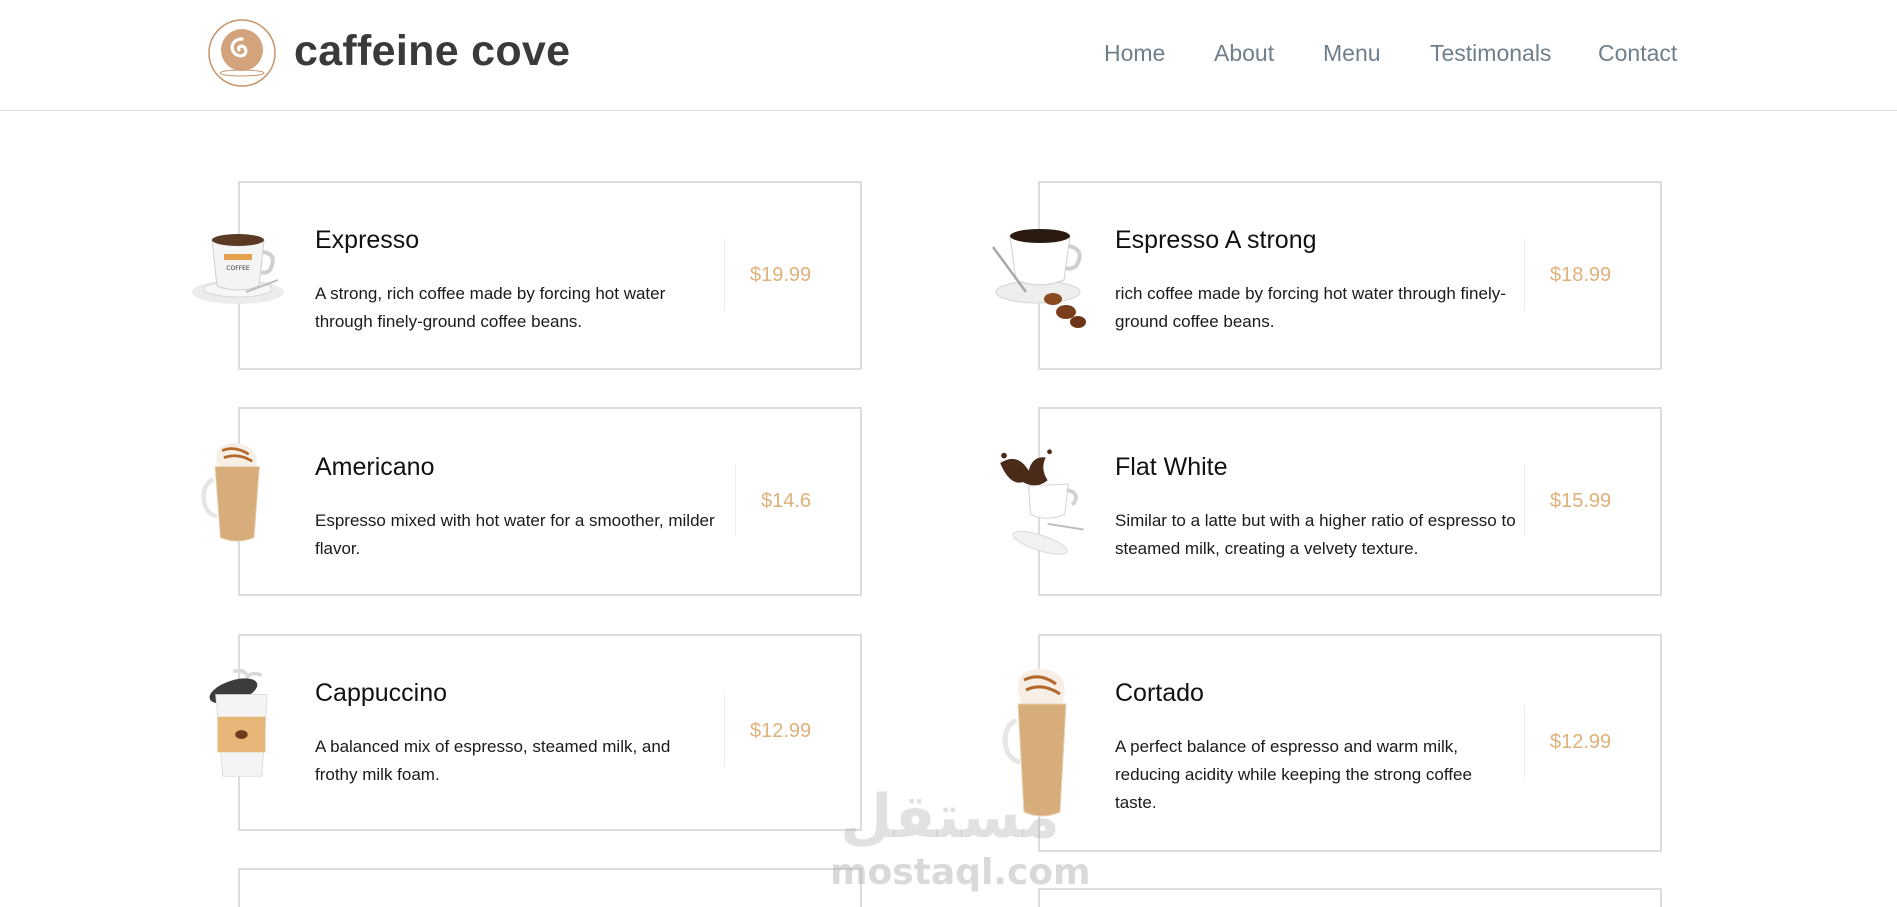  I want to click on espresso-cup-beans-icon, so click(1038, 278).